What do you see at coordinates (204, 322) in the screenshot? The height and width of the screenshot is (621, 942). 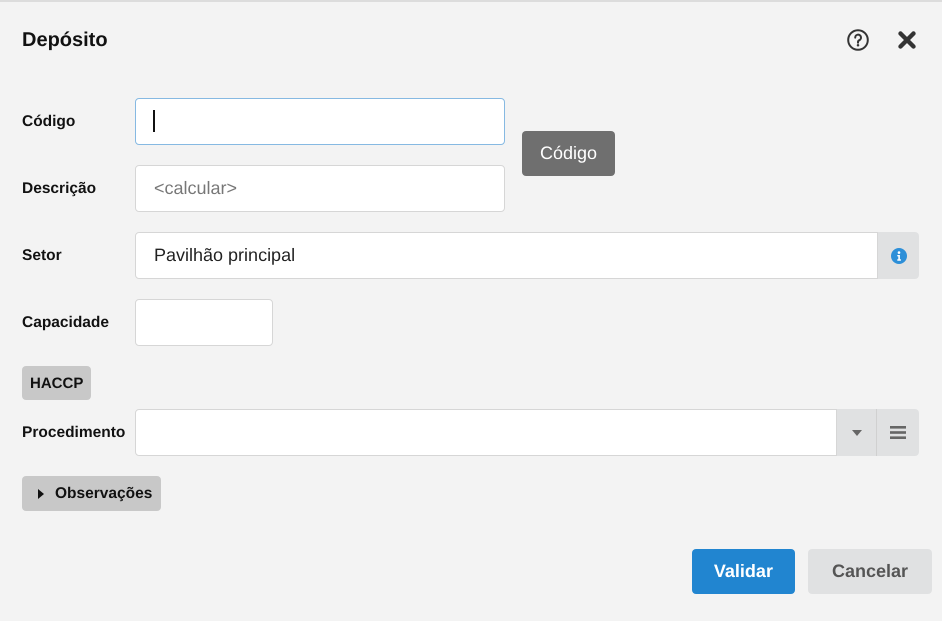 I see `number-field` at bounding box center [204, 322].